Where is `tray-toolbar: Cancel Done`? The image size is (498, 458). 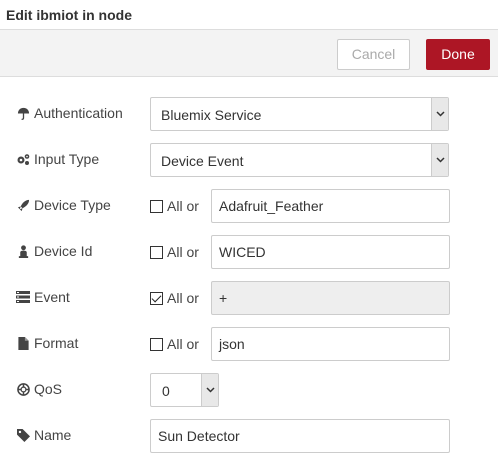 tray-toolbar: Cancel Done is located at coordinates (249, 53).